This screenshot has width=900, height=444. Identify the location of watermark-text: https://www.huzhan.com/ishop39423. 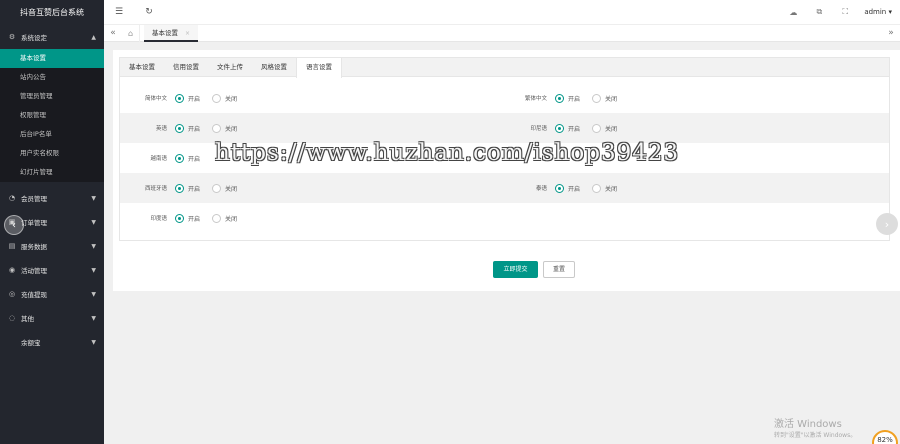
(447, 153).